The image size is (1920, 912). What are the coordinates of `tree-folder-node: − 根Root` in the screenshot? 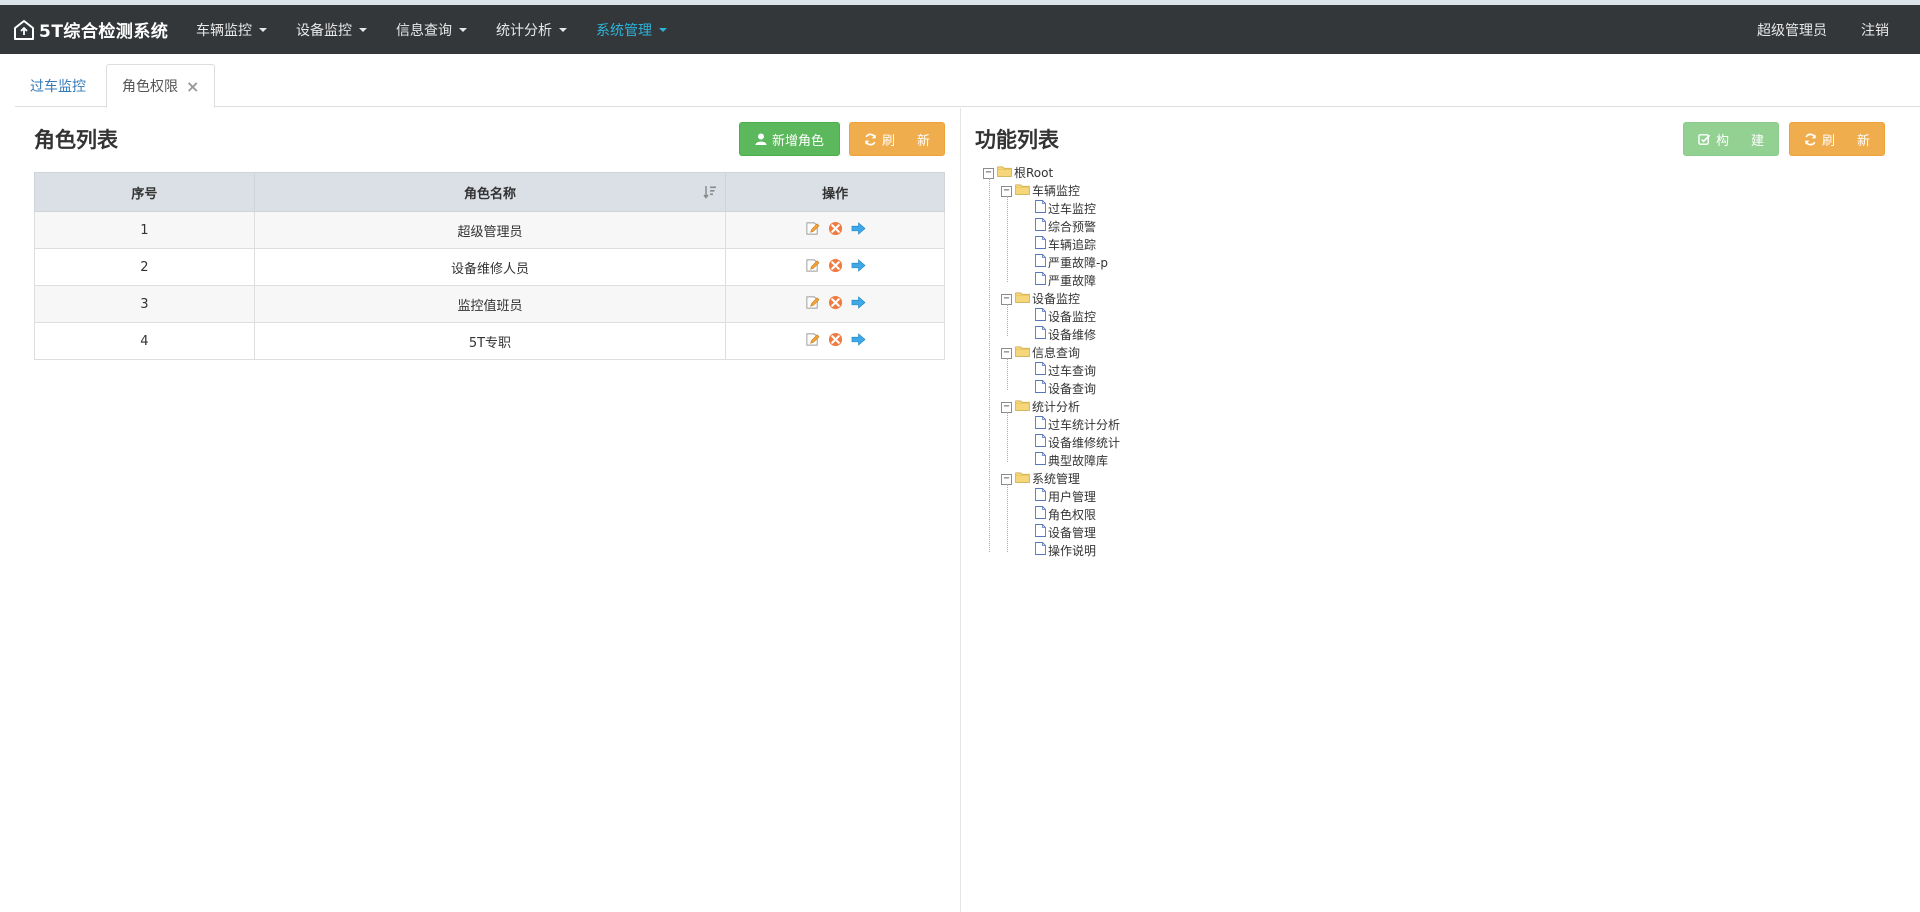 It's located at (1051, 173).